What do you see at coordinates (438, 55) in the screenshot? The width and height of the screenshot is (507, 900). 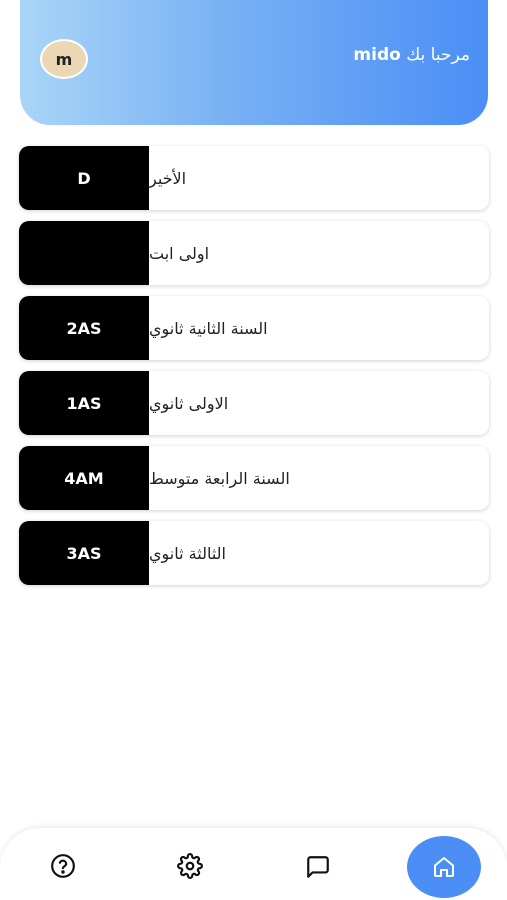 I see `greeting-prefix: مرحبا بك` at bounding box center [438, 55].